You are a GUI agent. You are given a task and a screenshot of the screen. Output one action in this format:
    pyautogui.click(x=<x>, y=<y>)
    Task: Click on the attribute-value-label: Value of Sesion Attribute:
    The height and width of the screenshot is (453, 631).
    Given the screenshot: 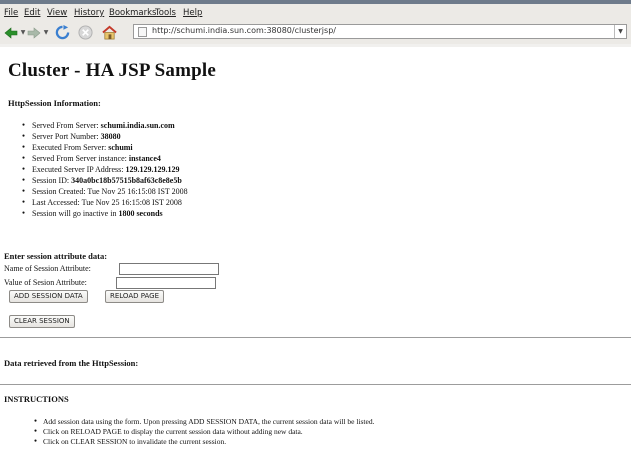 What is the action you would take?
    pyautogui.click(x=45, y=282)
    